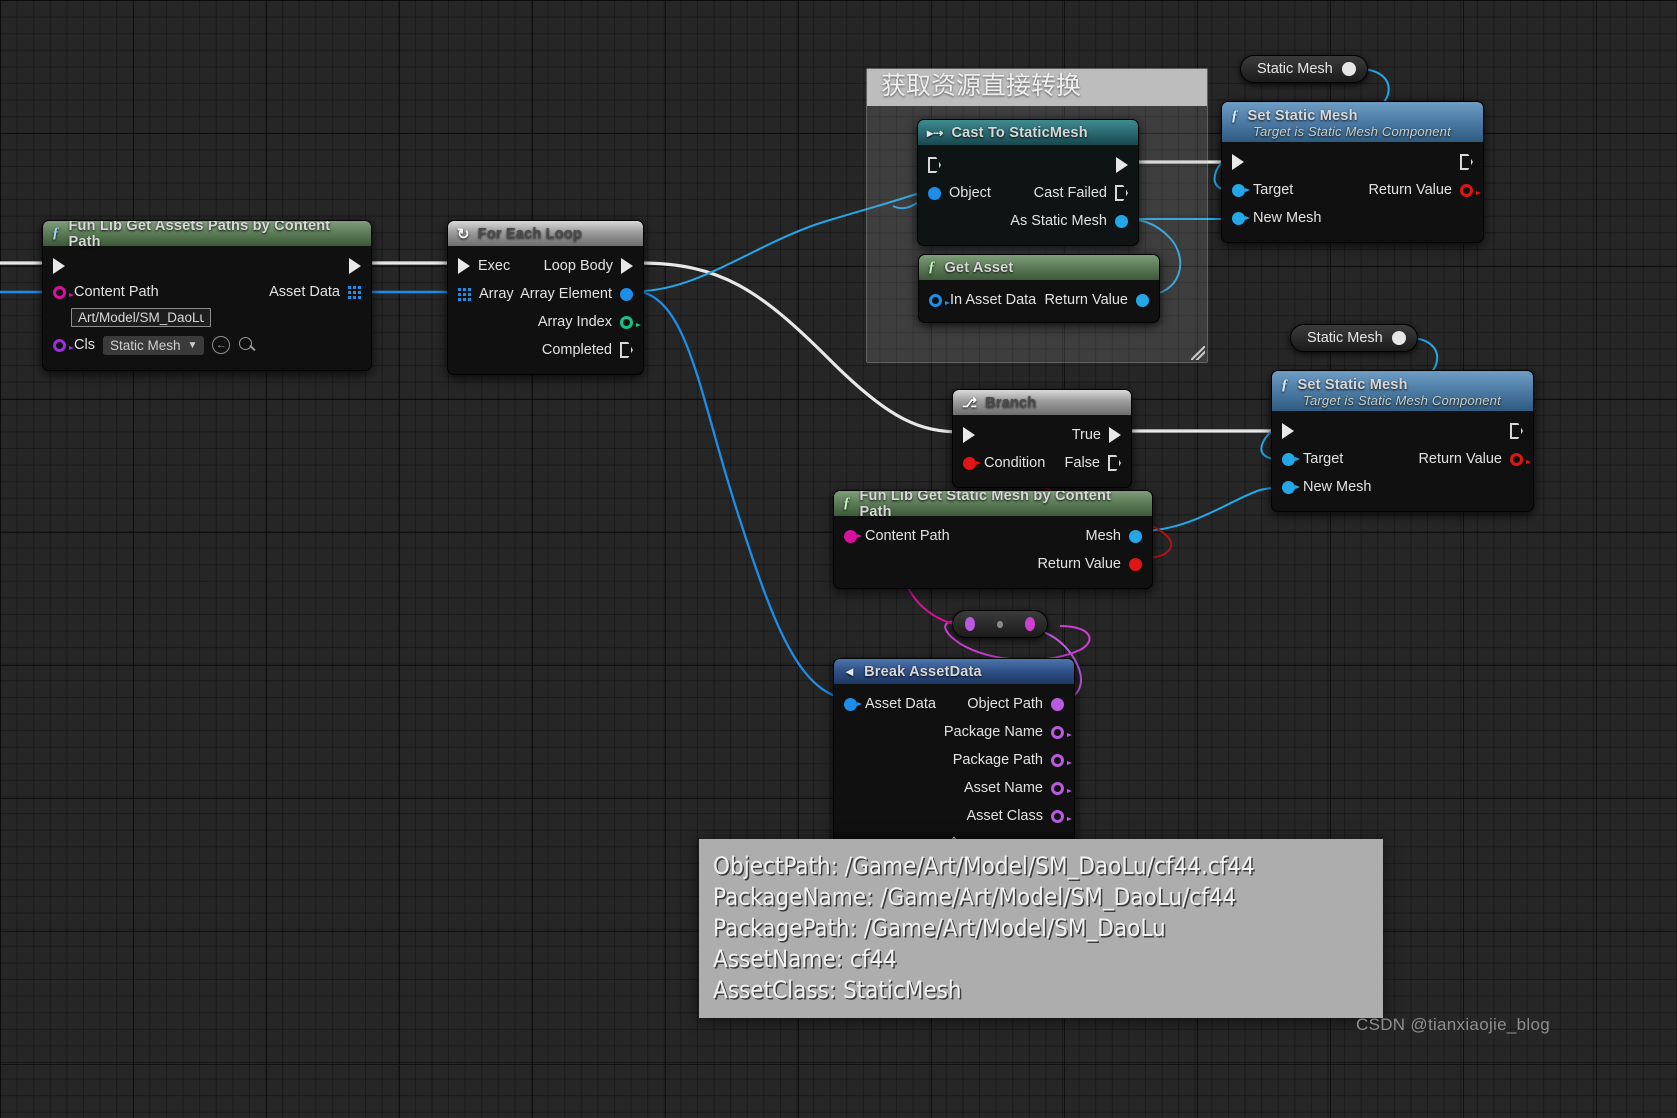 The width and height of the screenshot is (1677, 1118). Describe the element at coordinates (1039, 300) in the screenshot. I see `row-in-asset-data: In Asset Data Return Value` at that location.